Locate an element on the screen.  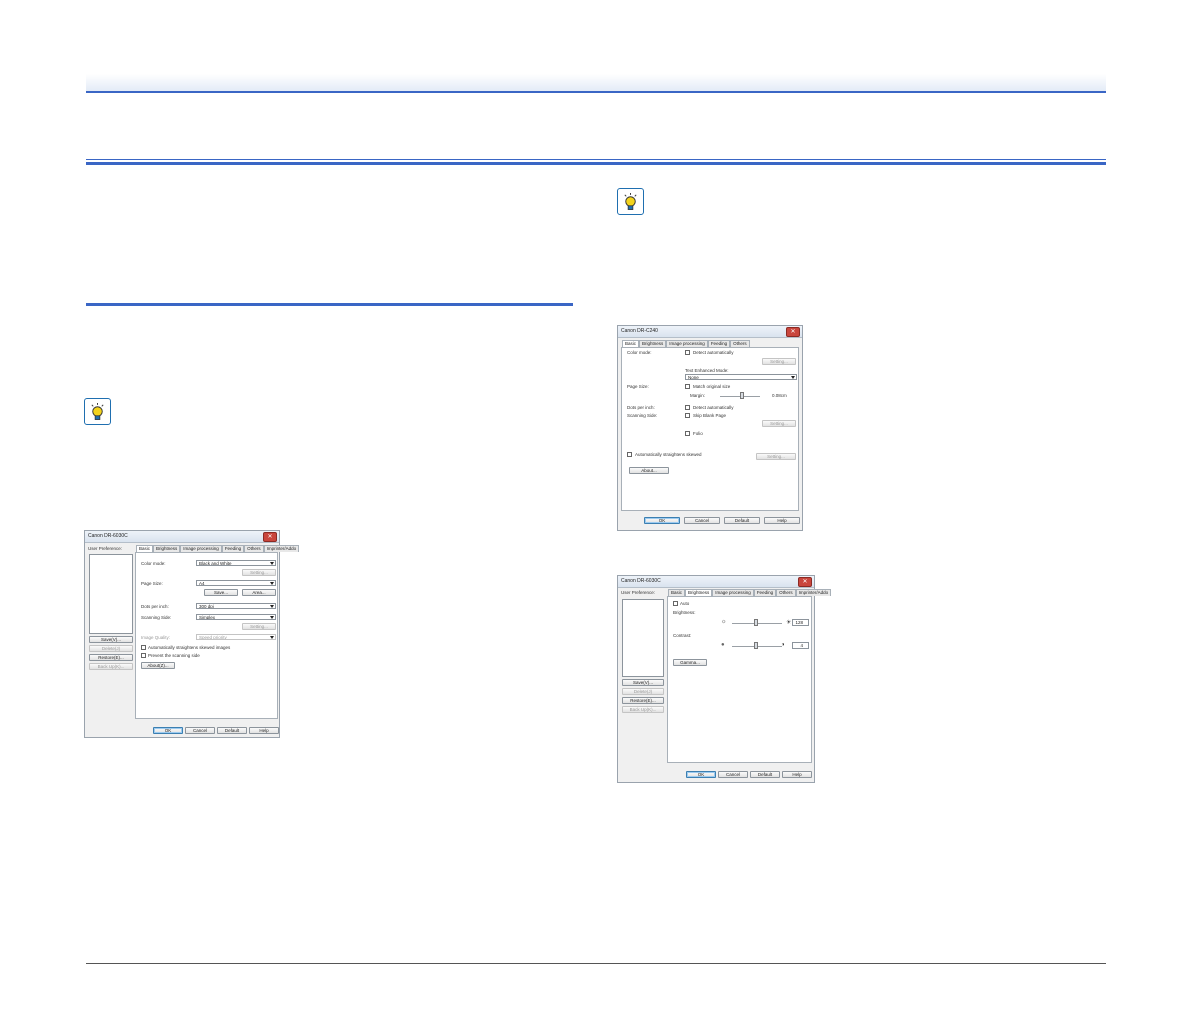
text-enhanced-label: Text Enhanced Mode: is located at coordinates (707, 370).